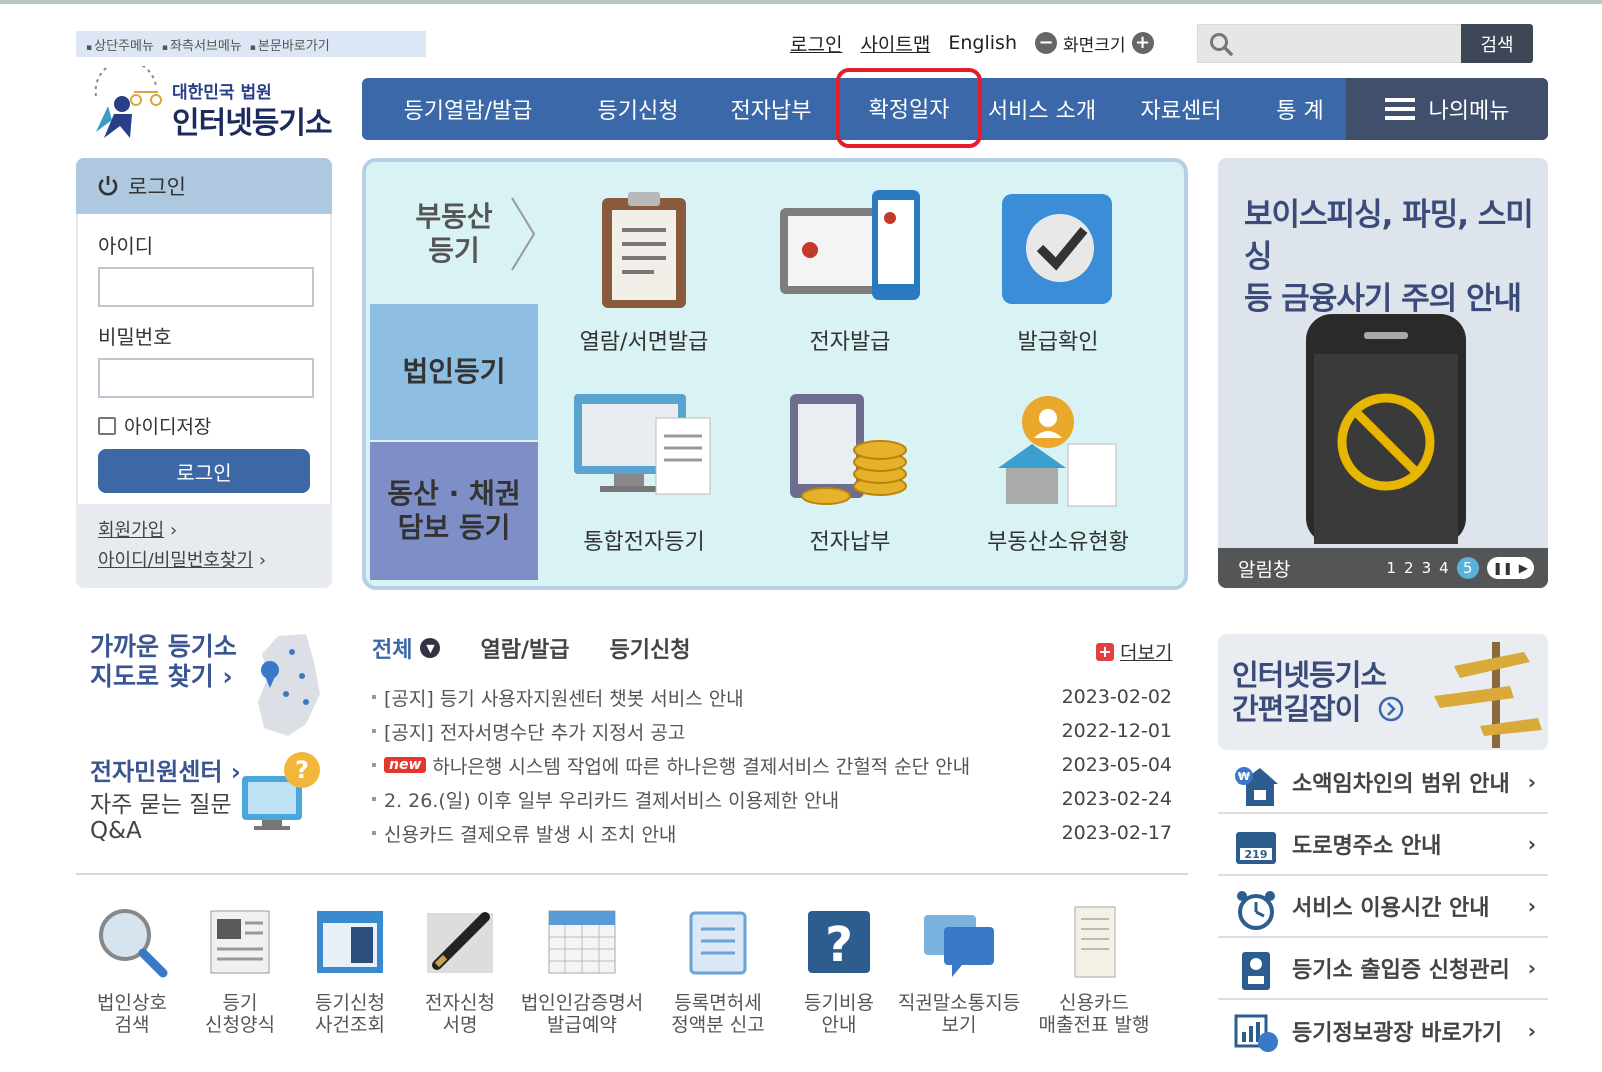  Describe the element at coordinates (644, 285) in the screenshot. I see `service-view-issue: 열람/서면발급` at that location.